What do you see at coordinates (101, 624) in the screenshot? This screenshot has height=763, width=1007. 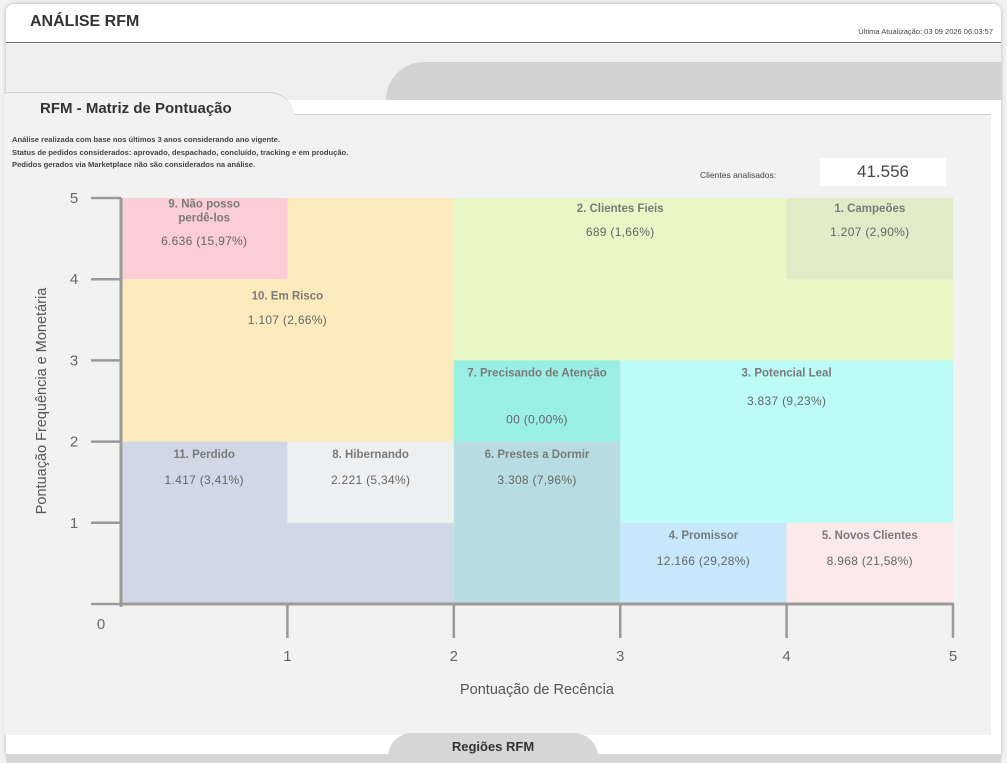 I see `origin-label: 0` at bounding box center [101, 624].